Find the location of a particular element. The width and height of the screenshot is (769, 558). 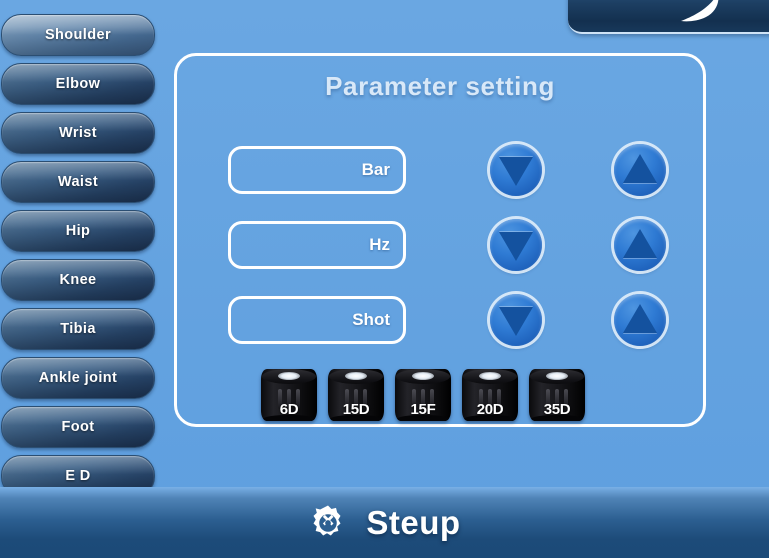

sidebar-item-label: Knee is located at coordinates (78, 280).